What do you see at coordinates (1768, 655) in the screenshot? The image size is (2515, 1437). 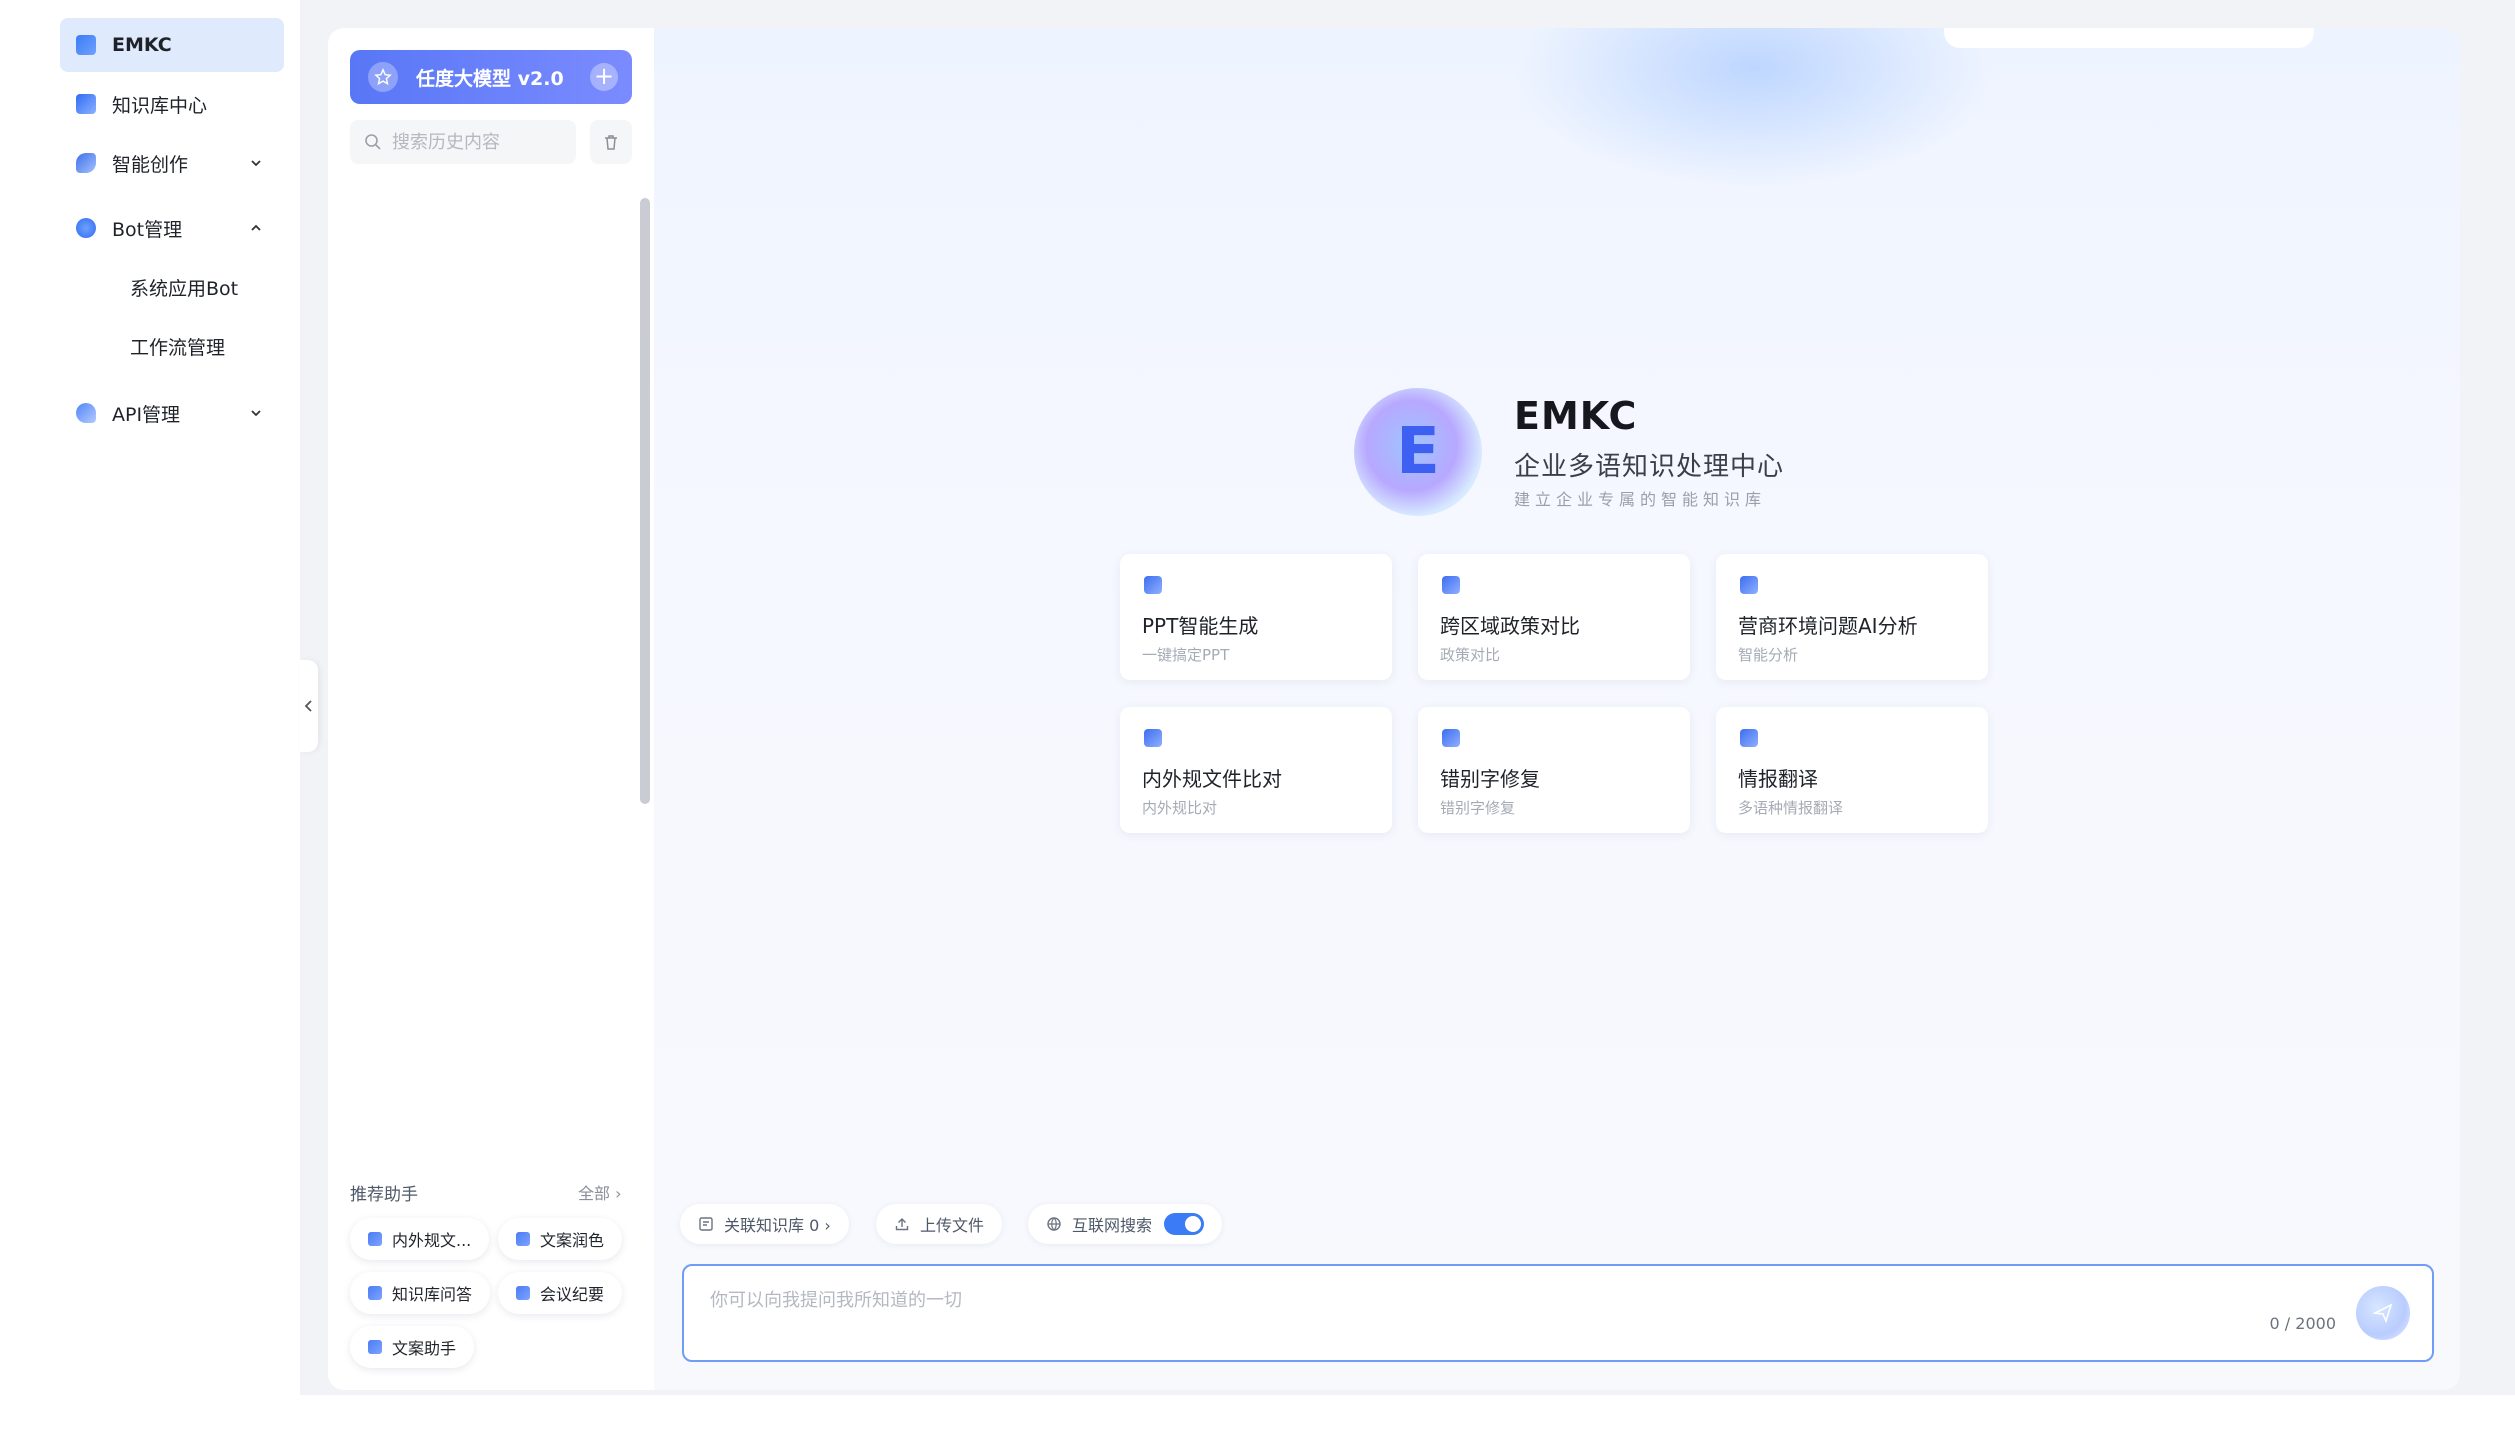 I see `card-desc: 智能分析` at bounding box center [1768, 655].